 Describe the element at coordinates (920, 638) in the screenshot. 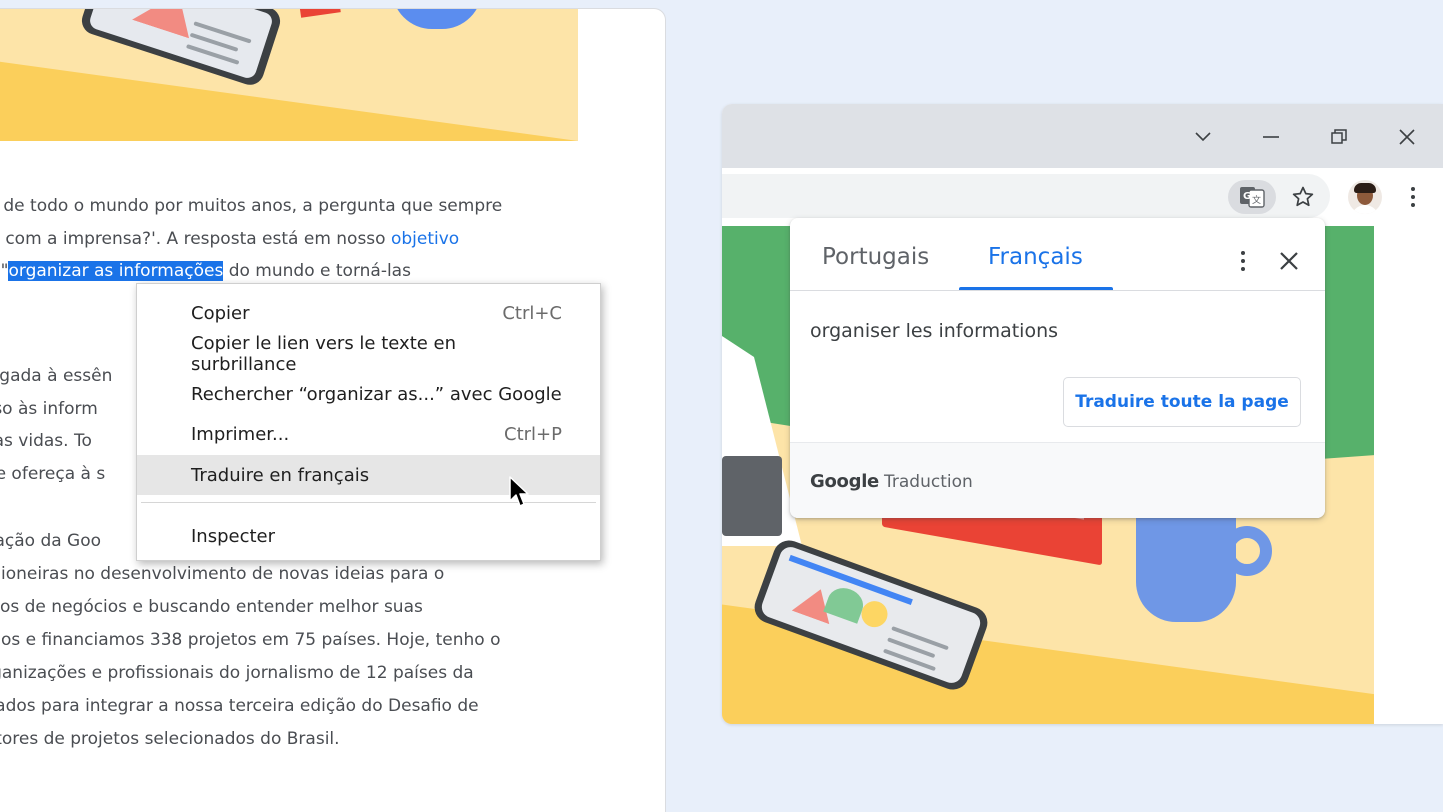

I see `screen-line` at that location.